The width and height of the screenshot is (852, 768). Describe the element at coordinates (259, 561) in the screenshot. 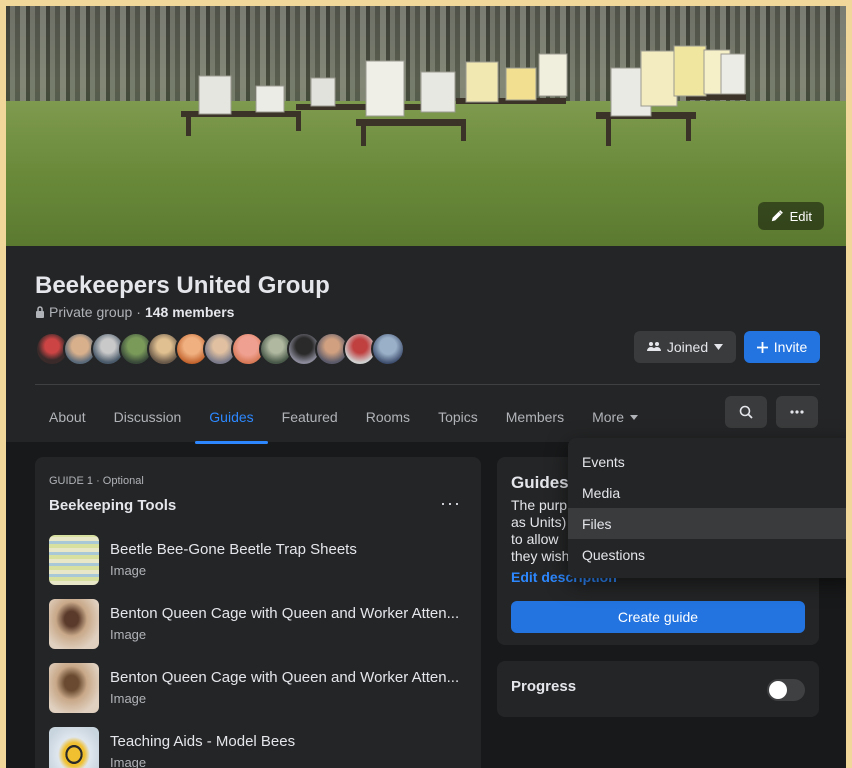

I see `list-item: Beetle Bee-Gone Beetle Trap Sheets Image` at that location.